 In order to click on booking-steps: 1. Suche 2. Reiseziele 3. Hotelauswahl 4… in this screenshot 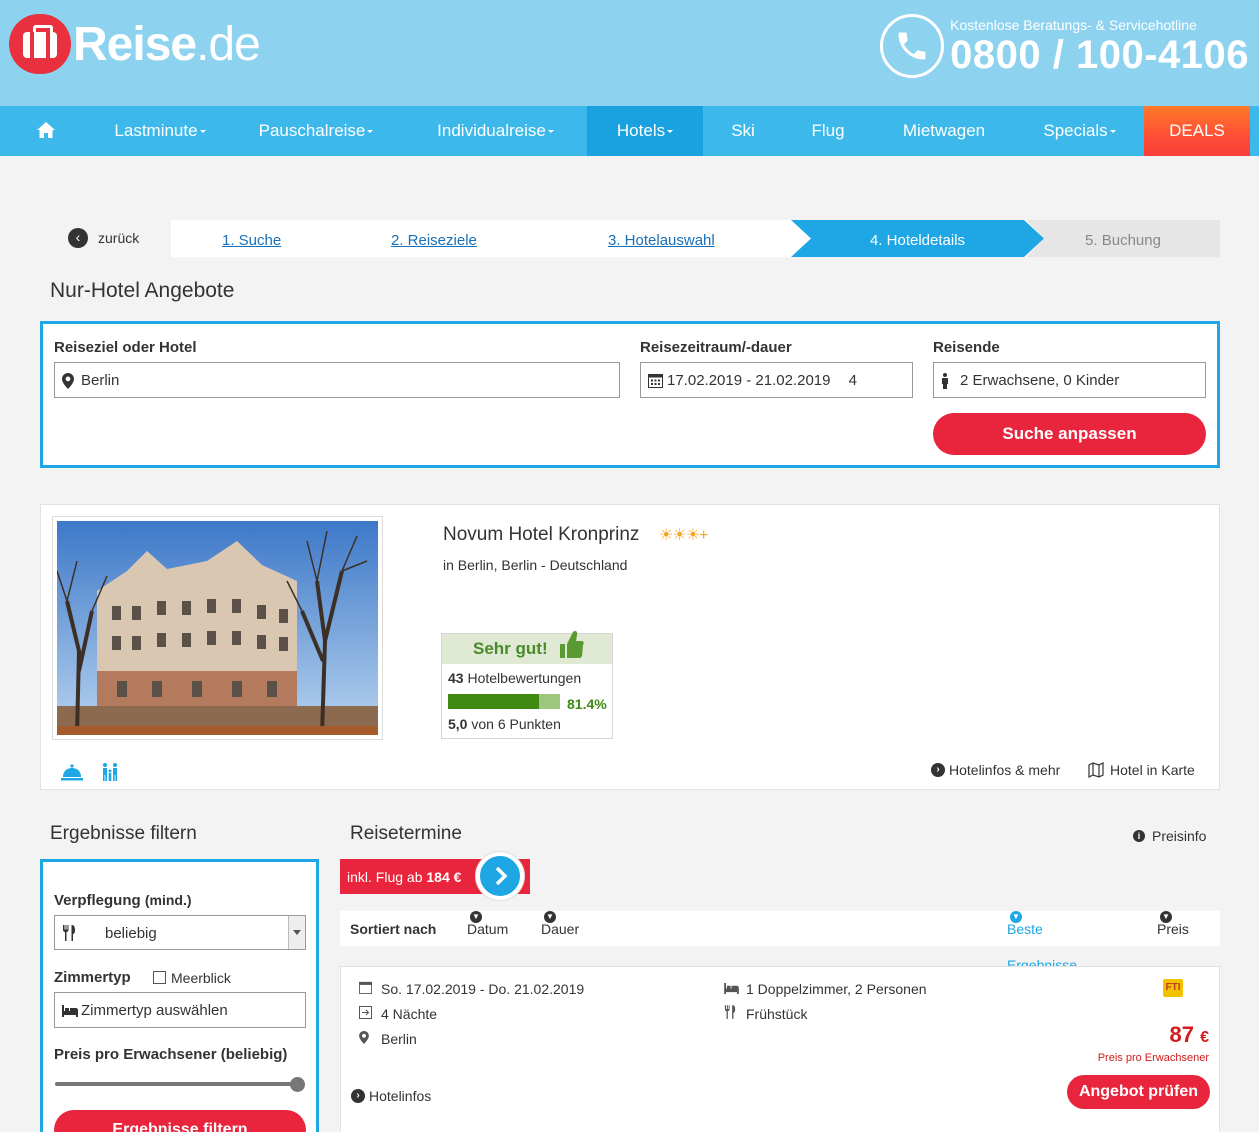, I will do `click(695, 238)`.